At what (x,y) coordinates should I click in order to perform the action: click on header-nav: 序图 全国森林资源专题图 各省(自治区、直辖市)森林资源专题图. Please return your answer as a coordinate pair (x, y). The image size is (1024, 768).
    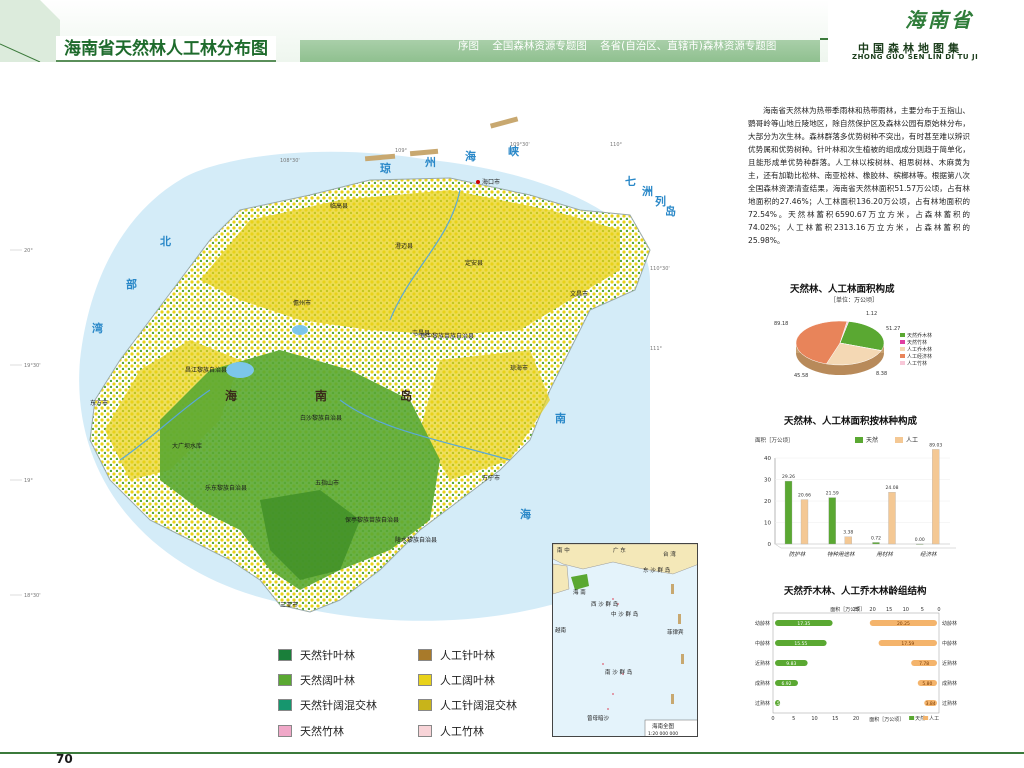
    Looking at the image, I should click on (622, 46).